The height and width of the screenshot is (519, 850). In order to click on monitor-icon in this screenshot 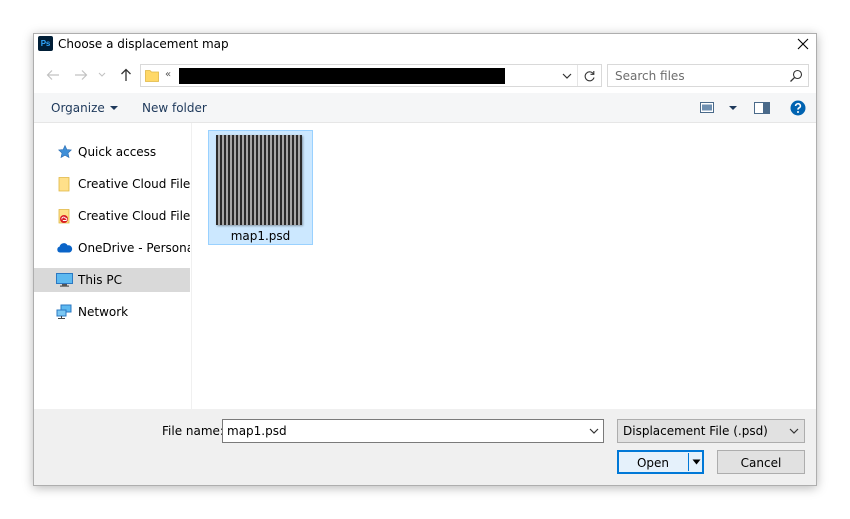, I will do `click(64, 280)`.